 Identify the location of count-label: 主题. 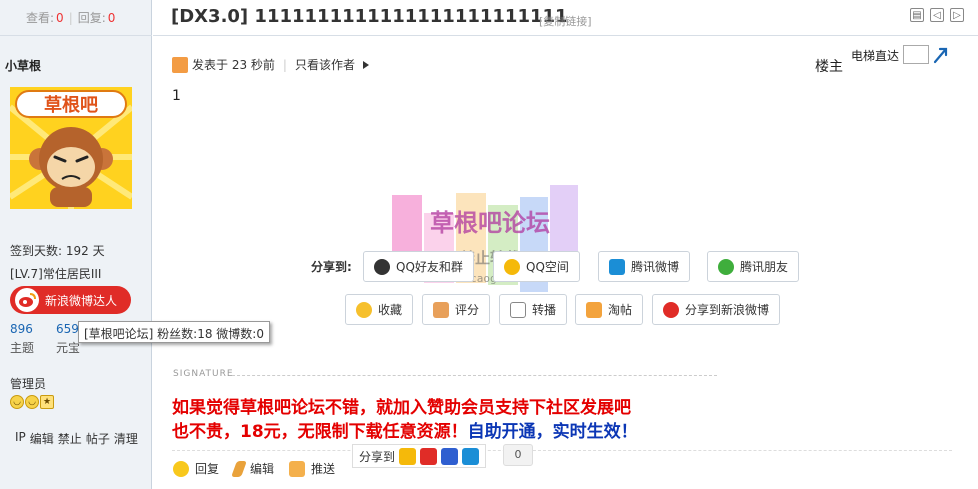
(22, 348).